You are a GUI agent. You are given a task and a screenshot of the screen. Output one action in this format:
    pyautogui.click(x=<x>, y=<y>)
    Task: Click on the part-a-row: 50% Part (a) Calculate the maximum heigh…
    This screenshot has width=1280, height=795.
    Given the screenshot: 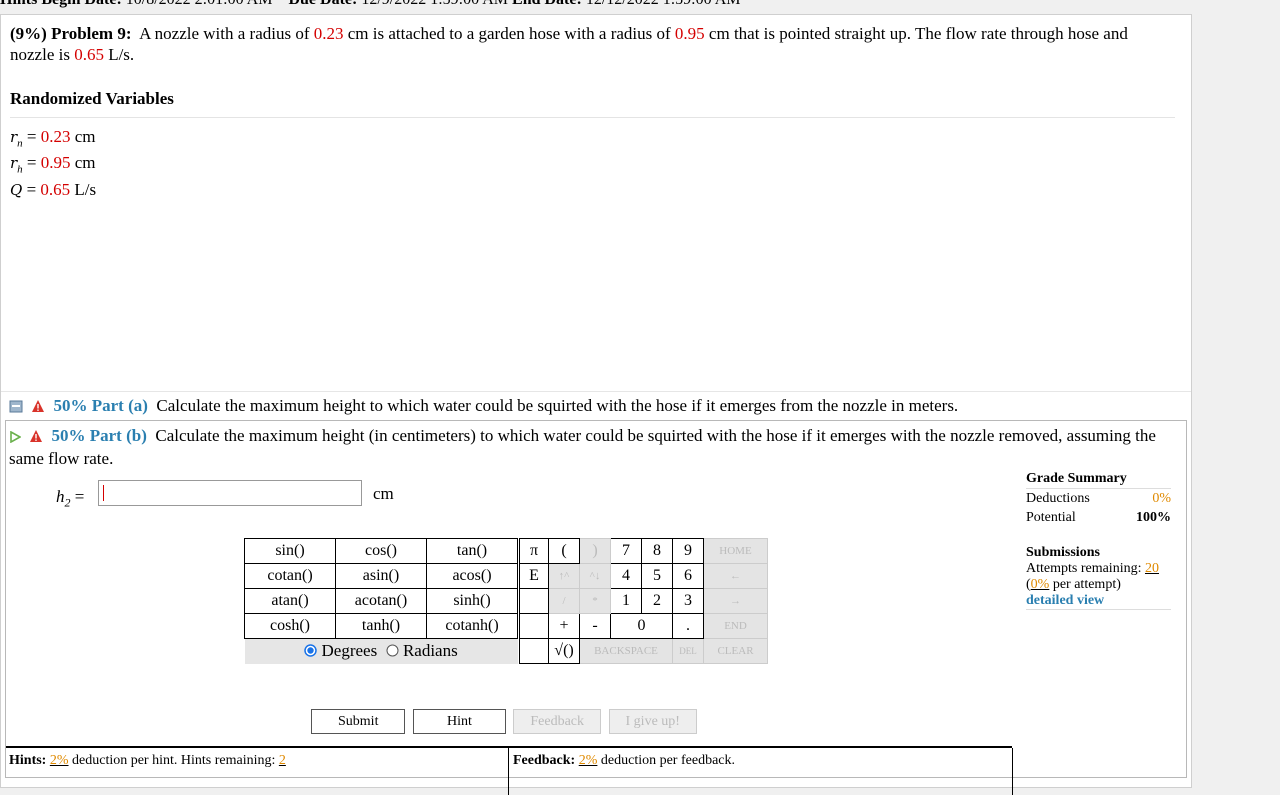 What is the action you would take?
    pyautogui.click(x=596, y=406)
    